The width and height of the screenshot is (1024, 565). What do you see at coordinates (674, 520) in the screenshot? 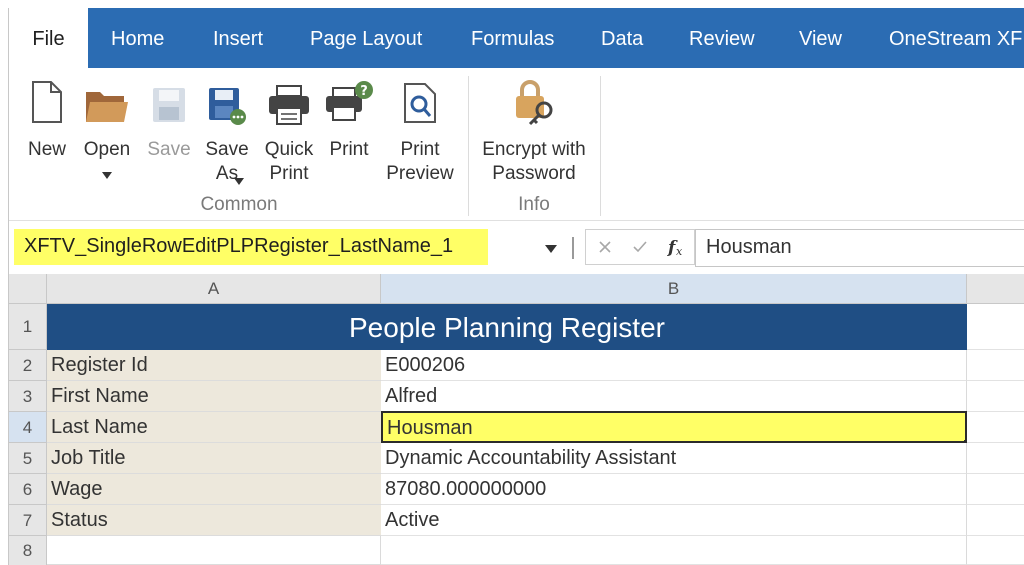
I see `cell-status-value: Active` at bounding box center [674, 520].